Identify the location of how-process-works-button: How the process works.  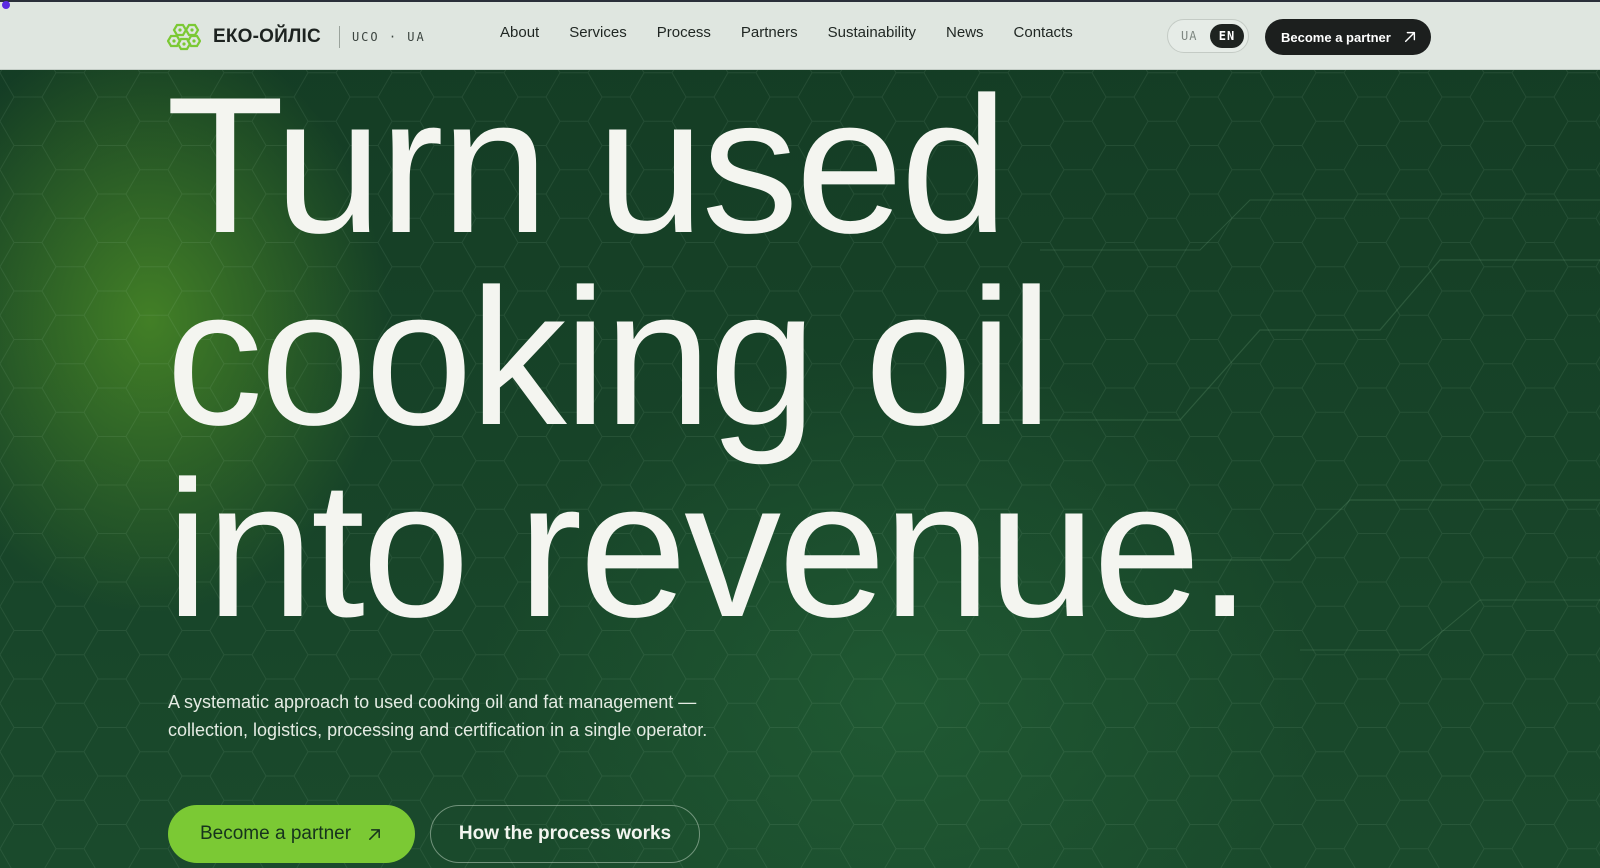
(565, 834).